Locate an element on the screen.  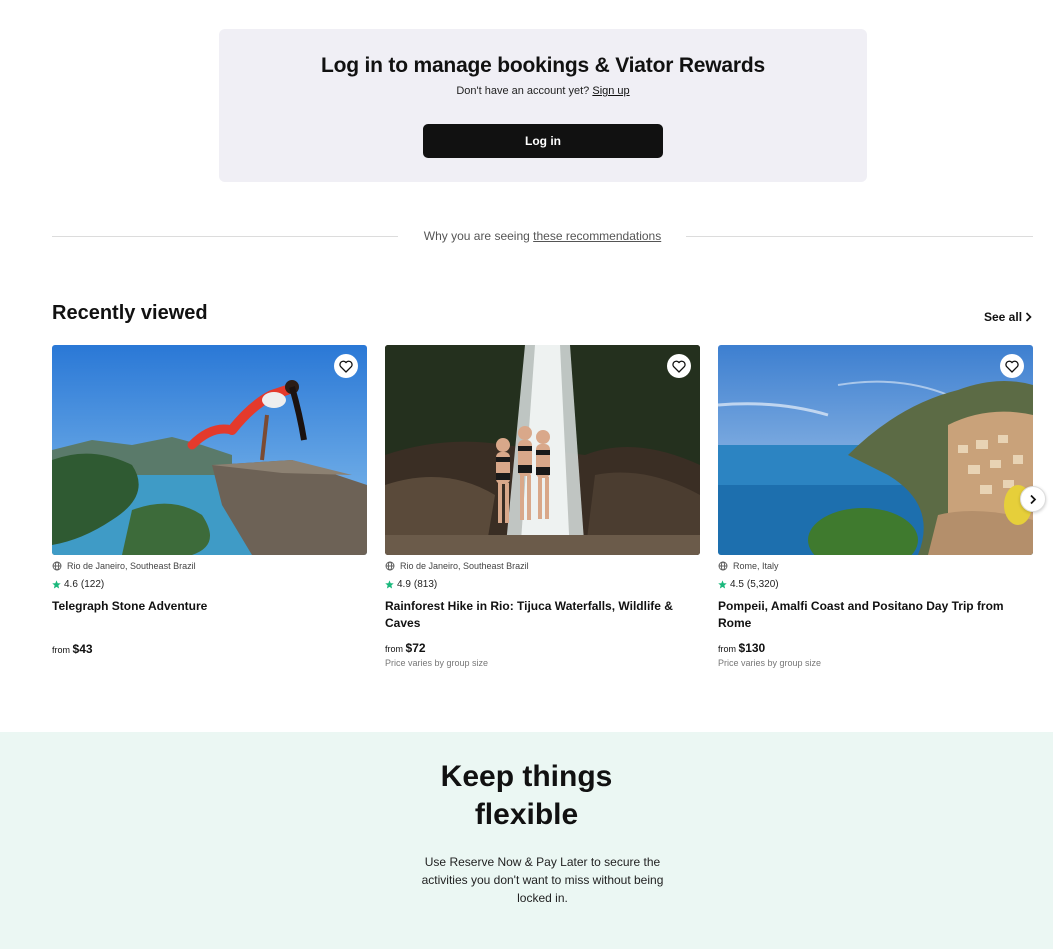
flexible-title-line1: Keep things is located at coordinates (526, 776).